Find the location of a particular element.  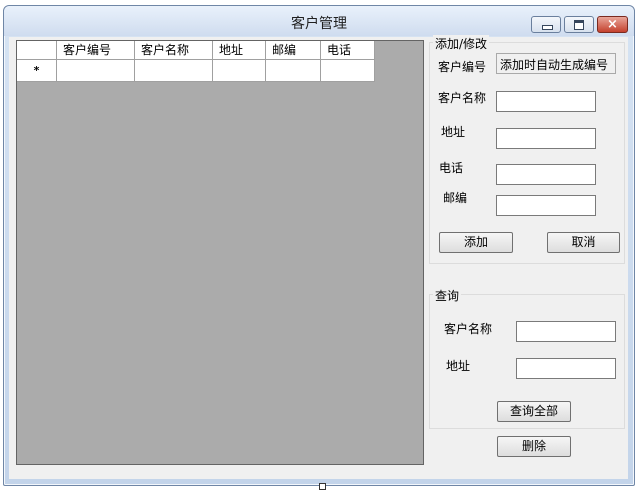

query-address-label: 地址 is located at coordinates (458, 366).